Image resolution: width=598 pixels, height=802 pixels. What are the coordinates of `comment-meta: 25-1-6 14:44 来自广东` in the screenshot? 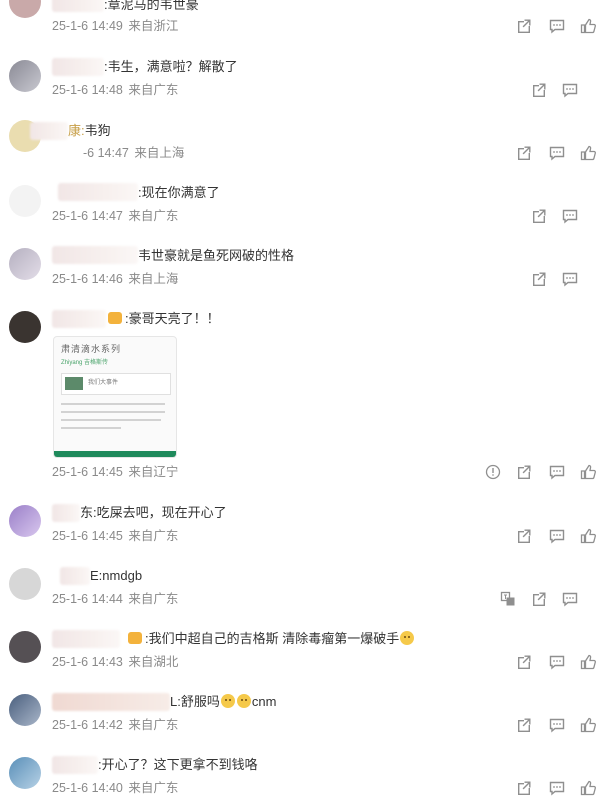 It's located at (116, 599).